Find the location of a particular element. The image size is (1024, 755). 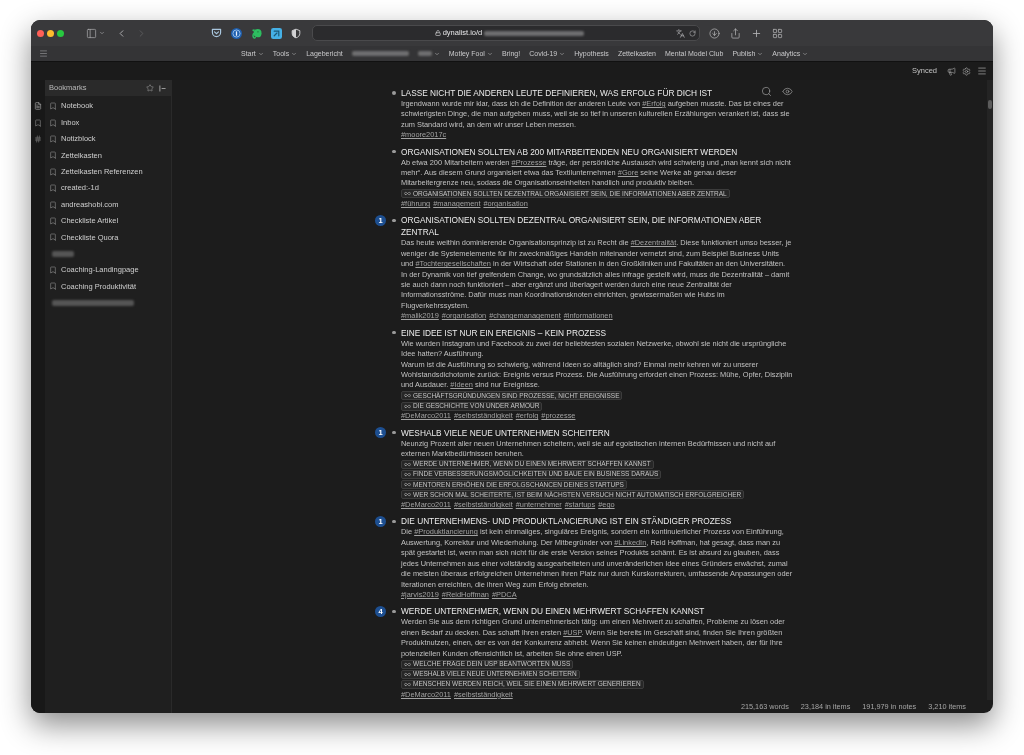

translate-icon is located at coordinates (680, 33).